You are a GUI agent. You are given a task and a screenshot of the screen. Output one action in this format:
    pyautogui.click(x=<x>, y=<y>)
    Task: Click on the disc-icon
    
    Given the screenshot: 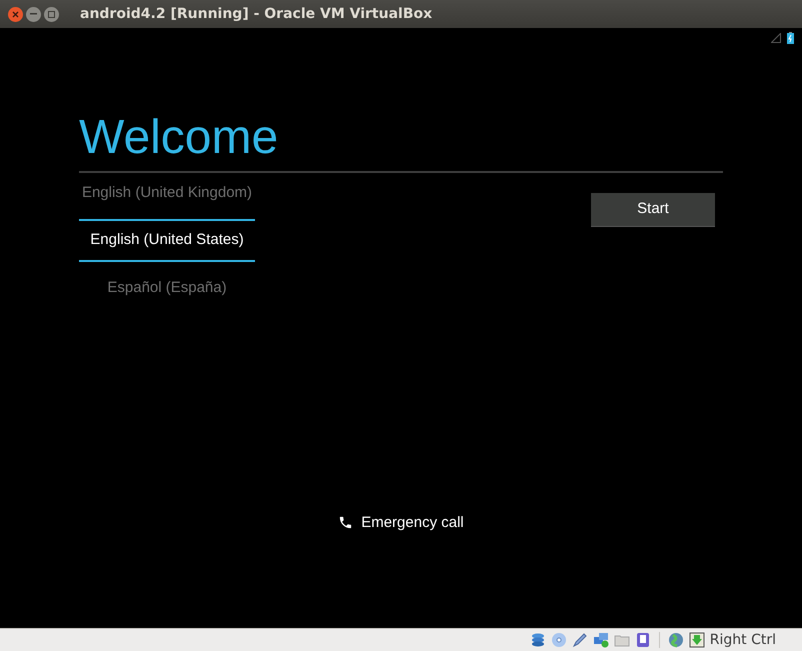 What is the action you would take?
    pyautogui.click(x=558, y=640)
    